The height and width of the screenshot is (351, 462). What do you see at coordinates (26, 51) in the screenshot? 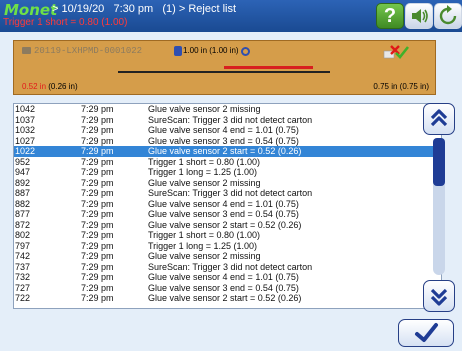
I see `product-icon` at bounding box center [26, 51].